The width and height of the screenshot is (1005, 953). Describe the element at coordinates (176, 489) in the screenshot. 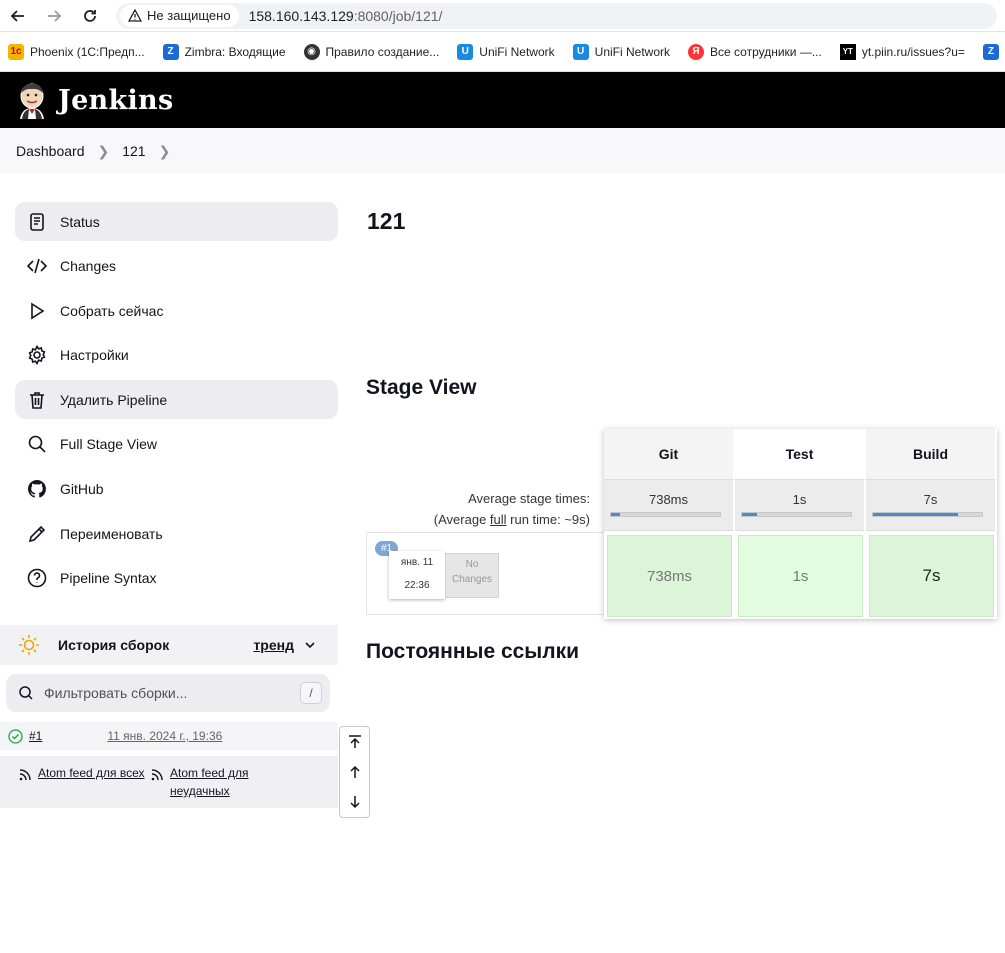

I see `sidebar-item-github: GitHub` at that location.